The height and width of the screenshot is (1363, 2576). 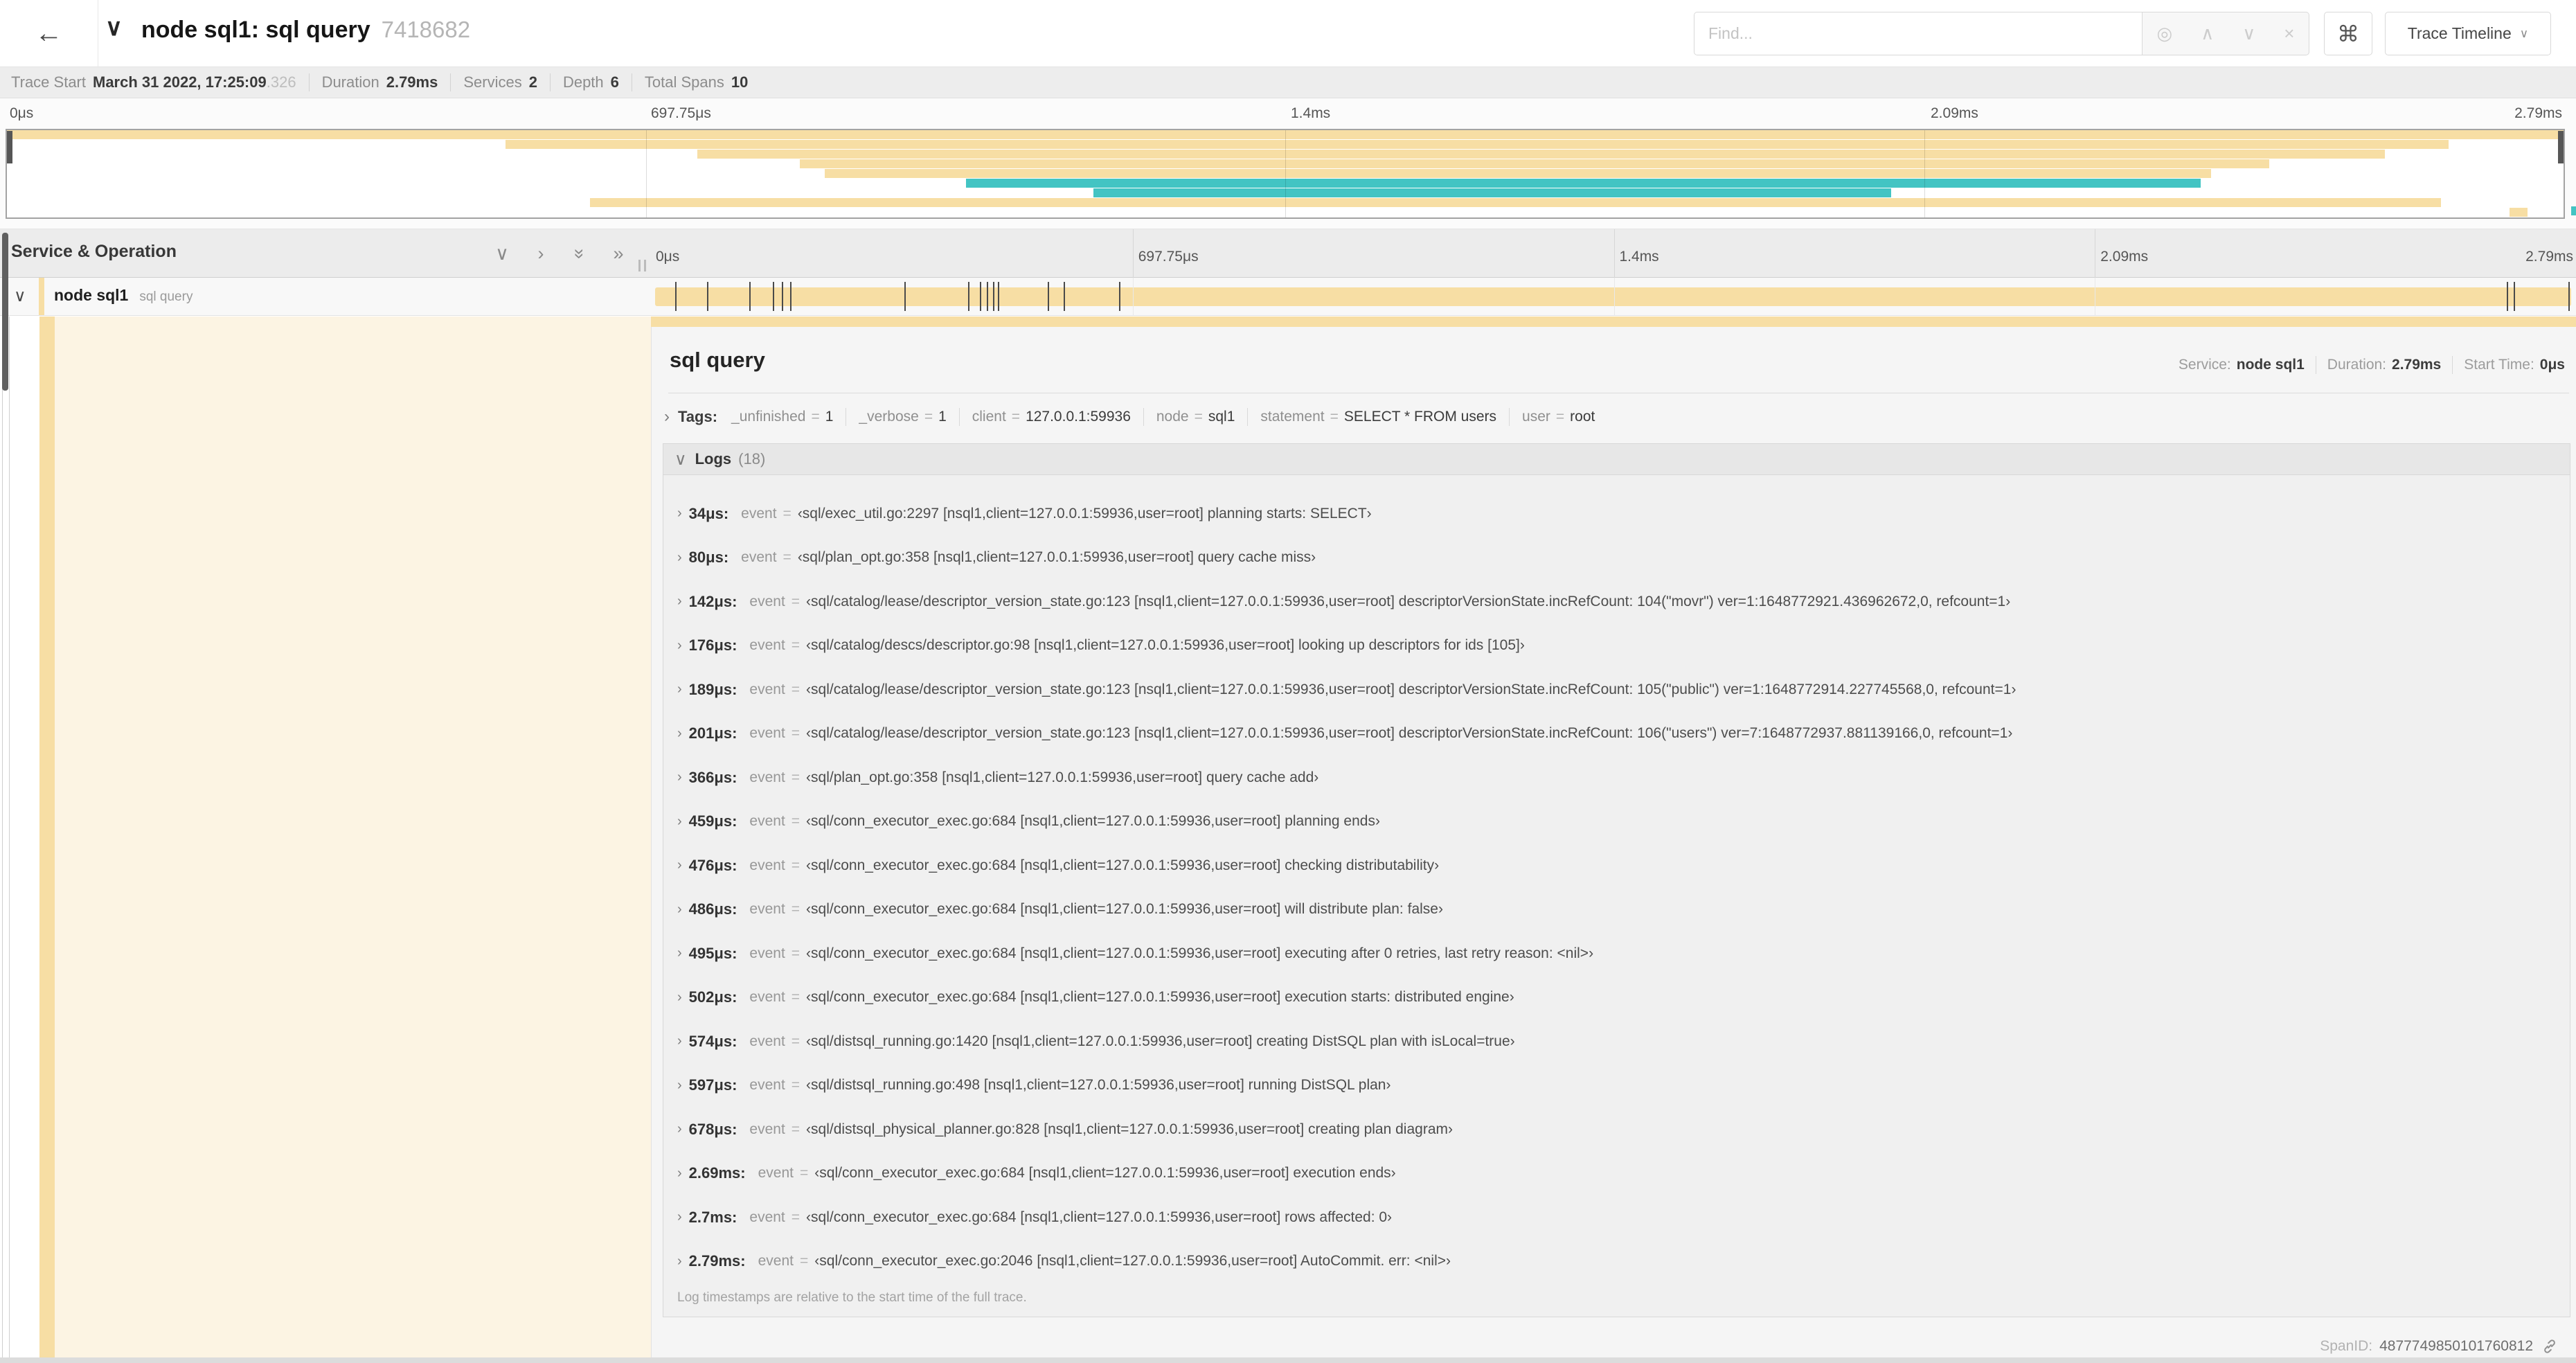 I want to click on minimap-right-handle, so click(x=2561, y=147).